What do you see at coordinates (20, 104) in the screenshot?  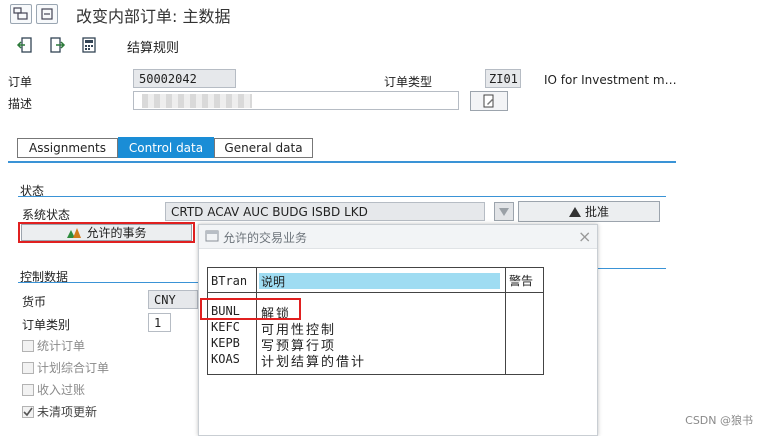 I see `description-label: 描述` at bounding box center [20, 104].